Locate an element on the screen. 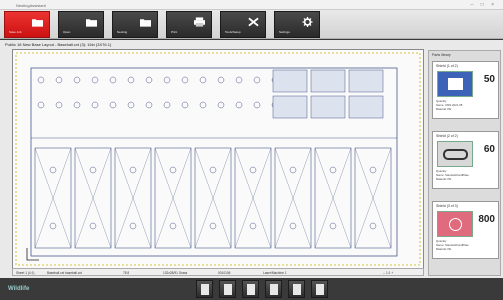  gear-icon is located at coordinates (307, 22).